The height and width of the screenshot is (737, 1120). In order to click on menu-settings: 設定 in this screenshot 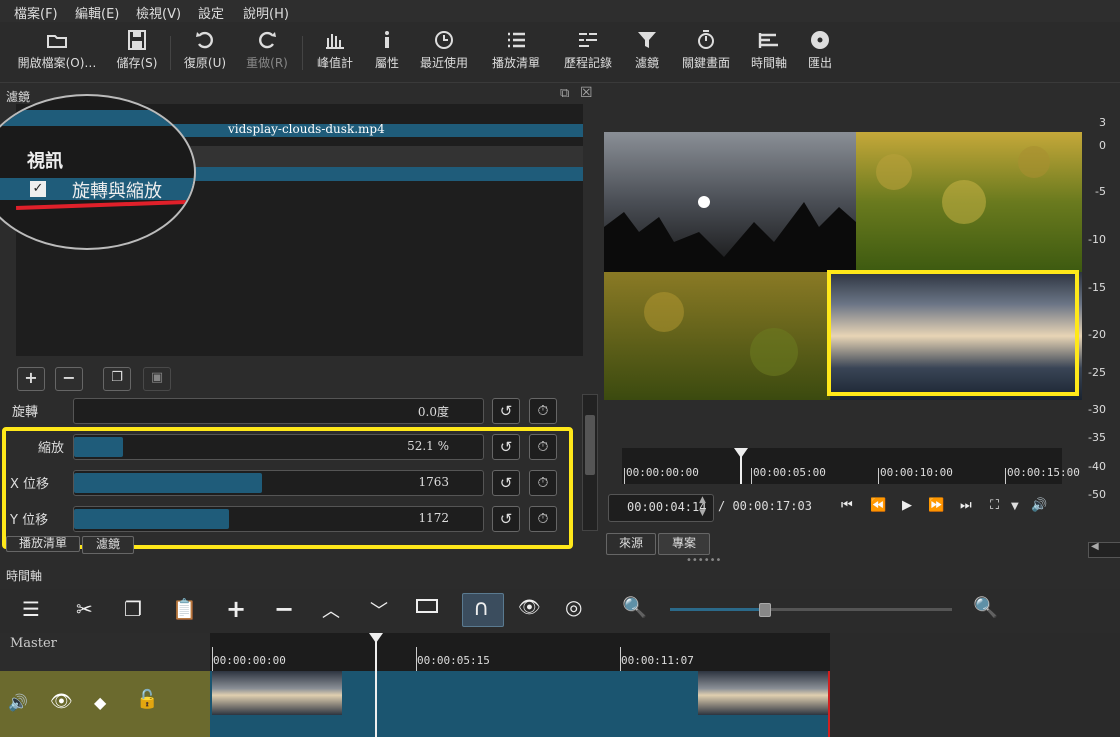, I will do `click(211, 12)`.